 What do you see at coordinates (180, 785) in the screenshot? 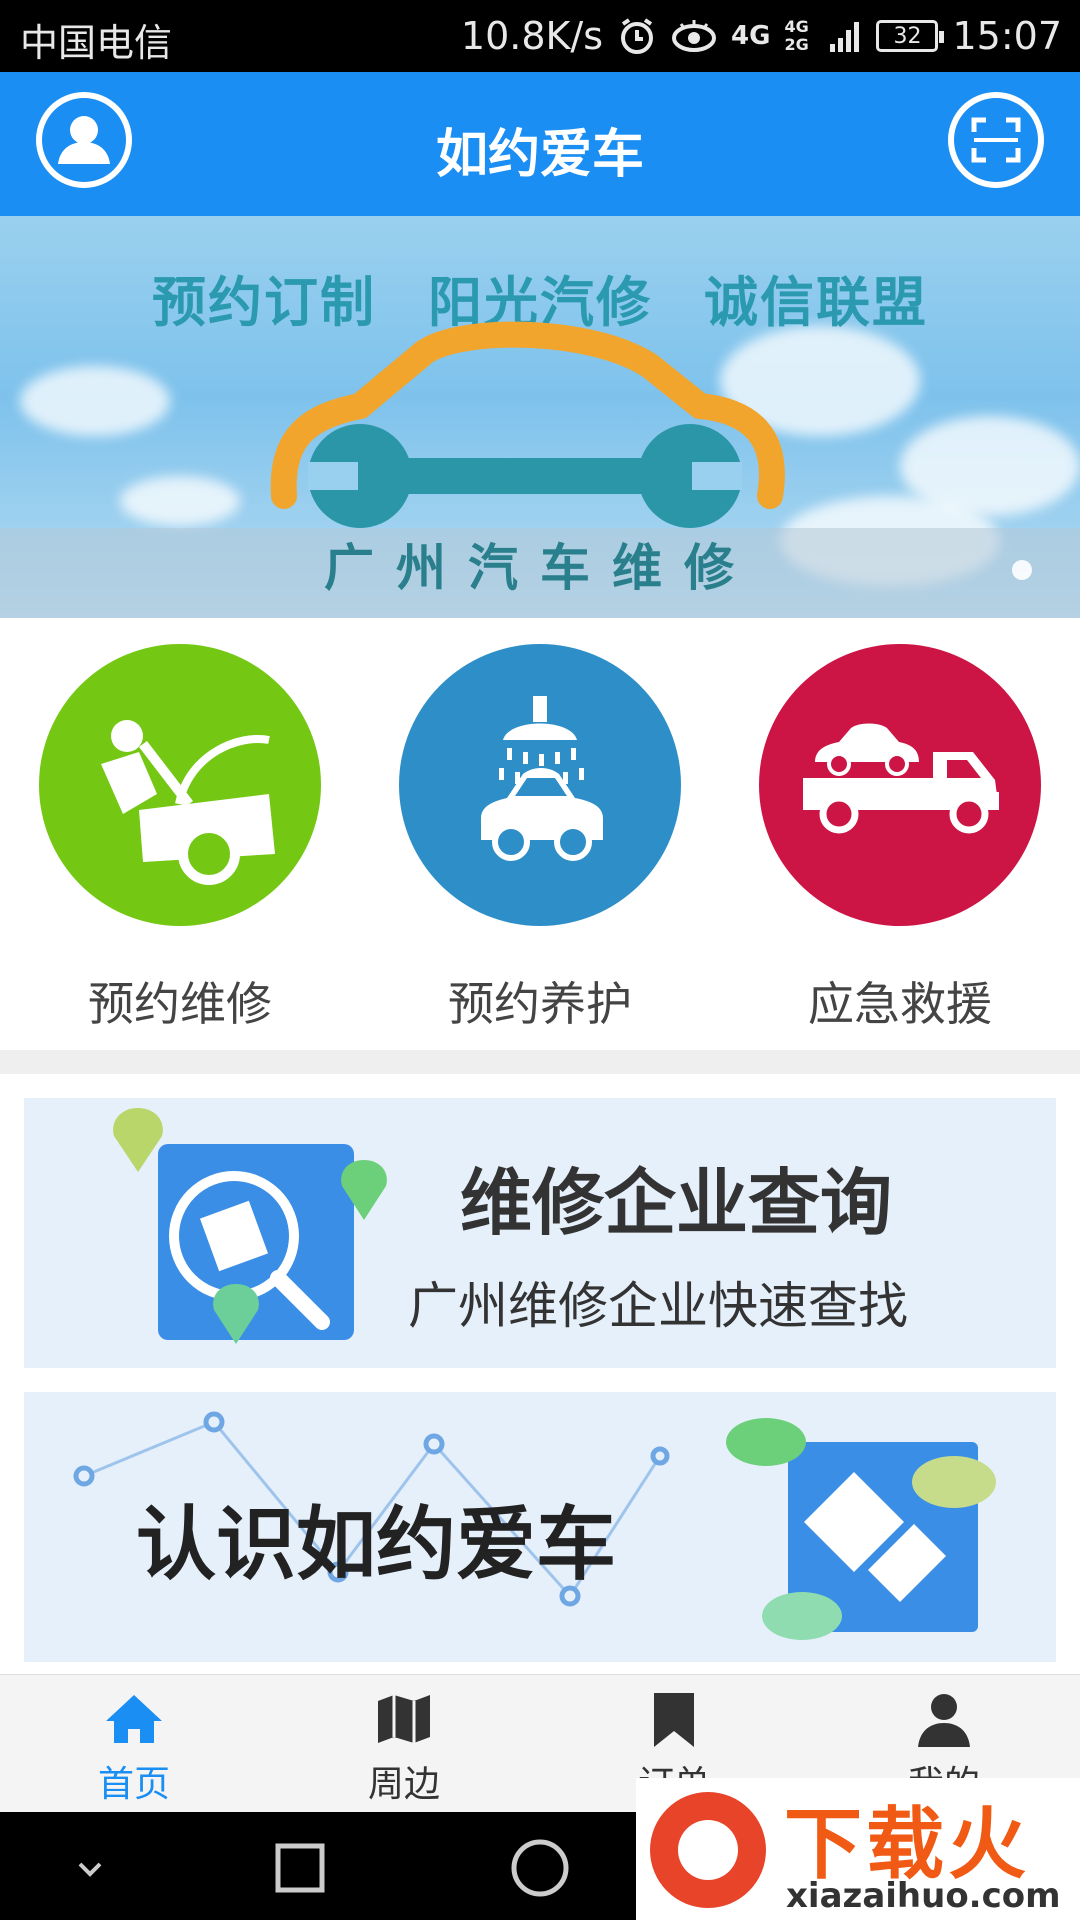
I see `car-repair-icon` at bounding box center [180, 785].